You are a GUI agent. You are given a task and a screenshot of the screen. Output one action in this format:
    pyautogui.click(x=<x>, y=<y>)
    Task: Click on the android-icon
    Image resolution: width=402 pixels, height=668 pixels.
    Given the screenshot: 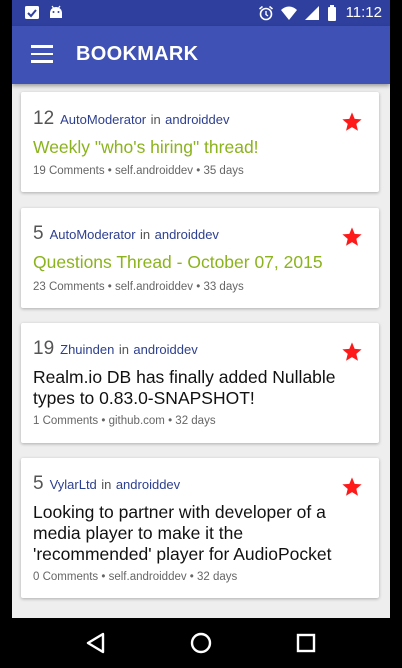 What is the action you would take?
    pyautogui.click(x=56, y=11)
    